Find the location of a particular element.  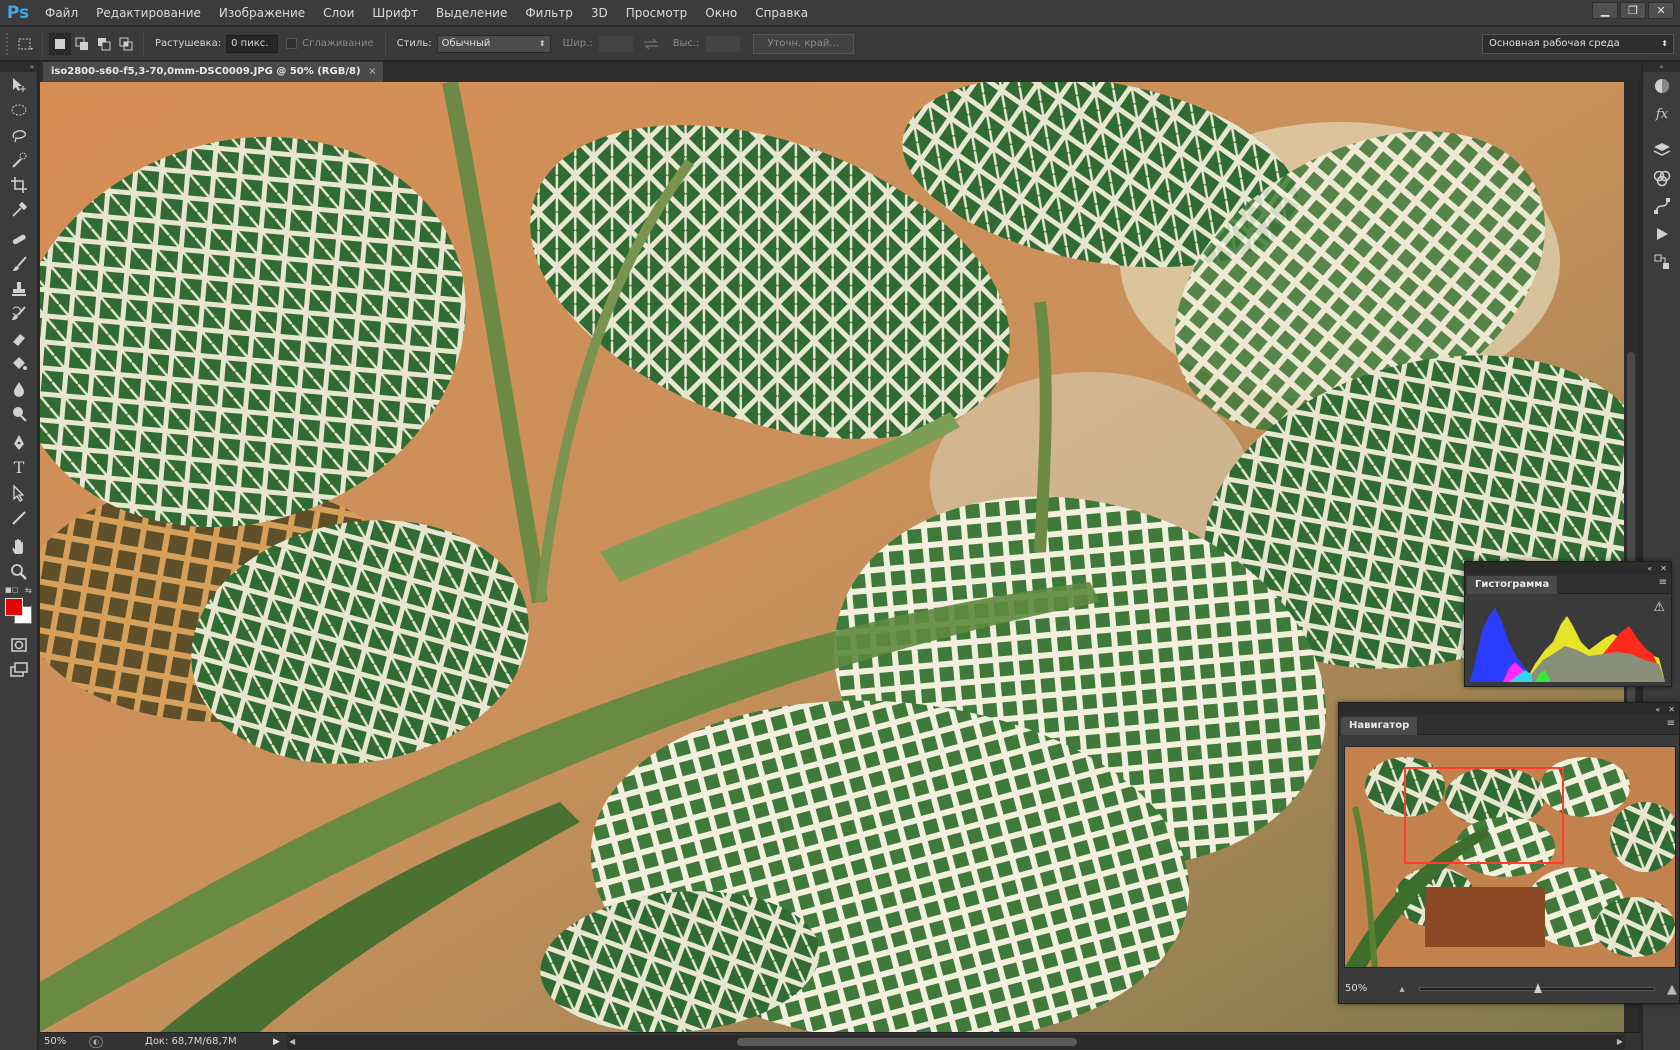

marquee-tool-icon is located at coordinates (19, 109).